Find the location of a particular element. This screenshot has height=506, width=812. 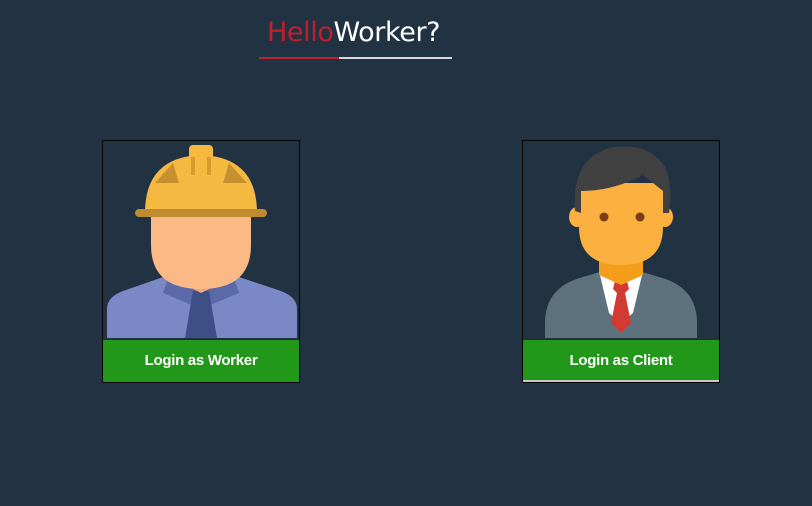

logo-underline is located at coordinates (355, 58).